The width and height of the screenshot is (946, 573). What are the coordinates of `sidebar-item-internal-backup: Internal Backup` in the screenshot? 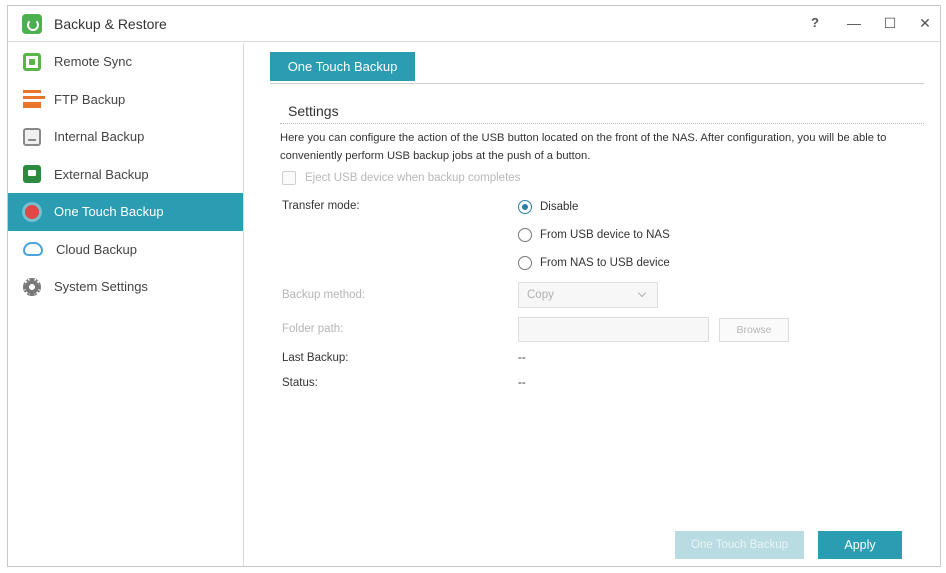 It's located at (125, 137).